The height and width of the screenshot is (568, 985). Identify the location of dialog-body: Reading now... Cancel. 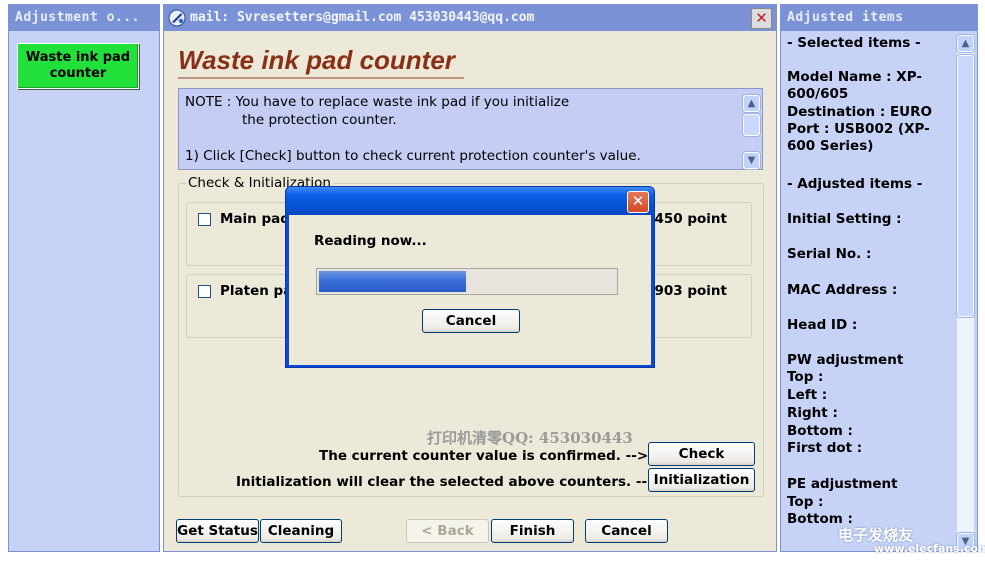
(470, 290).